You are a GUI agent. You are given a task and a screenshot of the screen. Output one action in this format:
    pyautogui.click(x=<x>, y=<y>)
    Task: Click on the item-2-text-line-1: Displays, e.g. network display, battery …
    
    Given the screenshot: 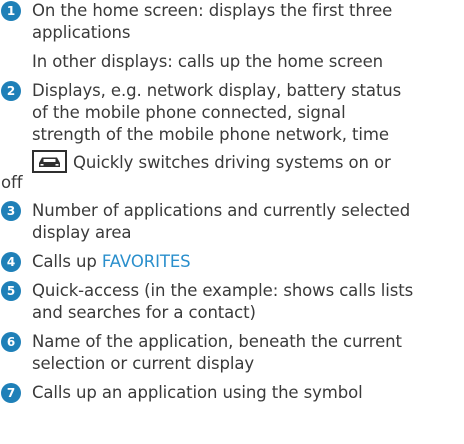 What is the action you would take?
    pyautogui.click(x=217, y=90)
    